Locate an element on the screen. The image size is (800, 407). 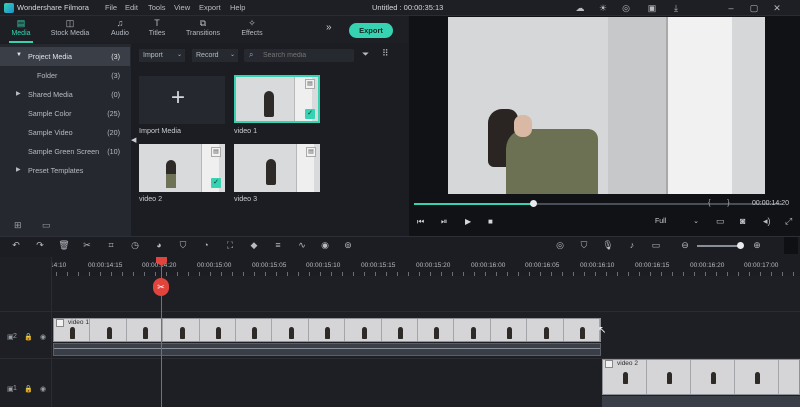
keyframe-icon: ◆ is located at coordinates (254, 245).